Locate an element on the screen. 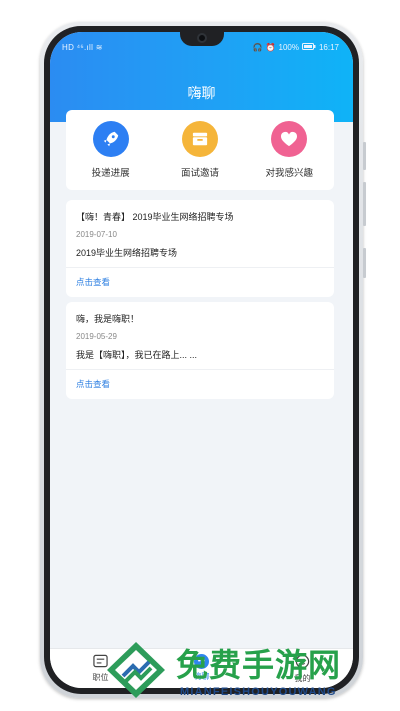 The image size is (400, 711). battery-percent: 100% is located at coordinates (288, 47).